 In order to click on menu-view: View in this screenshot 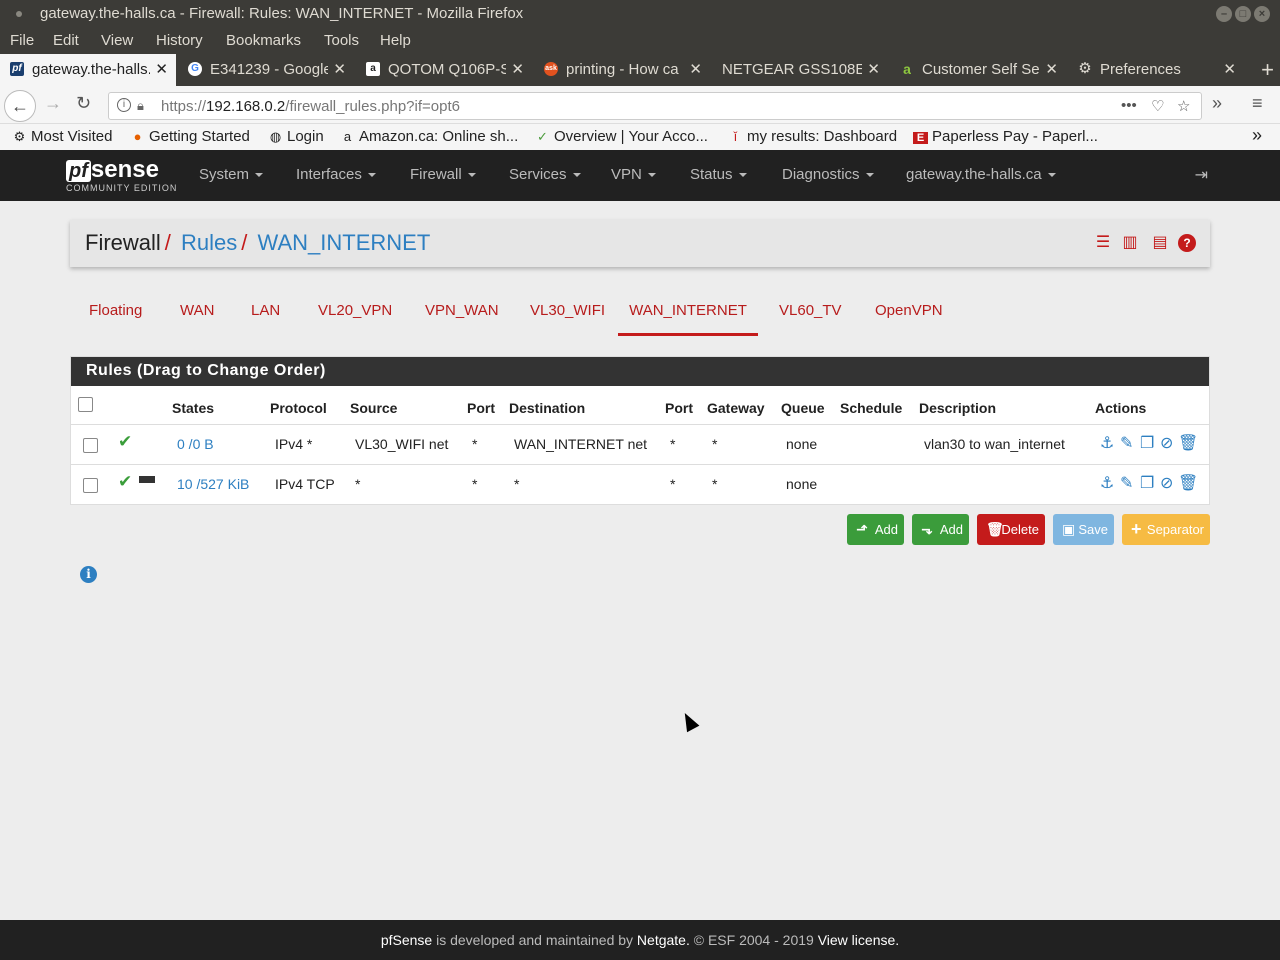, I will do `click(117, 40)`.